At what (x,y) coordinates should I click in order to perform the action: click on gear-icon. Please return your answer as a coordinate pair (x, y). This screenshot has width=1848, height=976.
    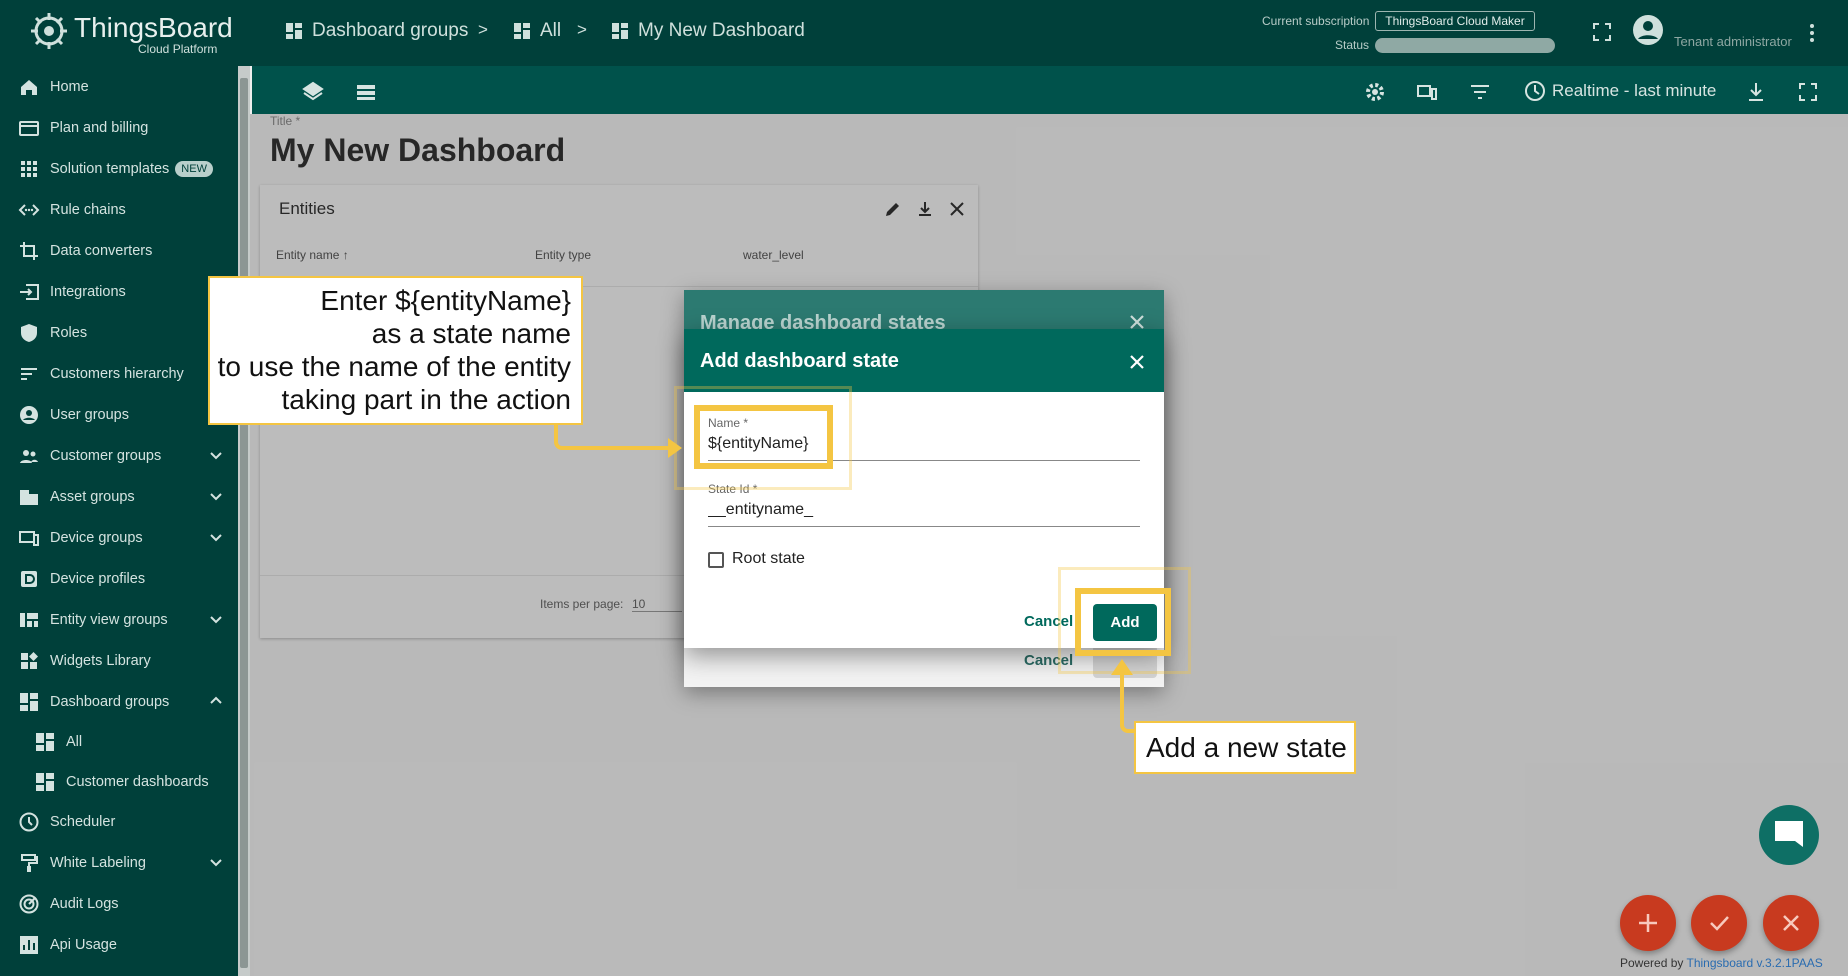
    Looking at the image, I should click on (1375, 92).